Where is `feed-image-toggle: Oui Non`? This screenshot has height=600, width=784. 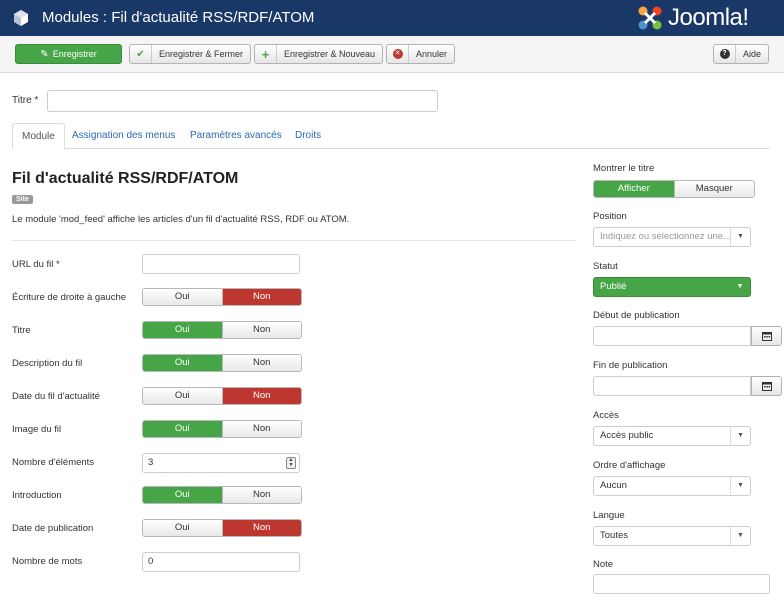 feed-image-toggle: Oui Non is located at coordinates (222, 429).